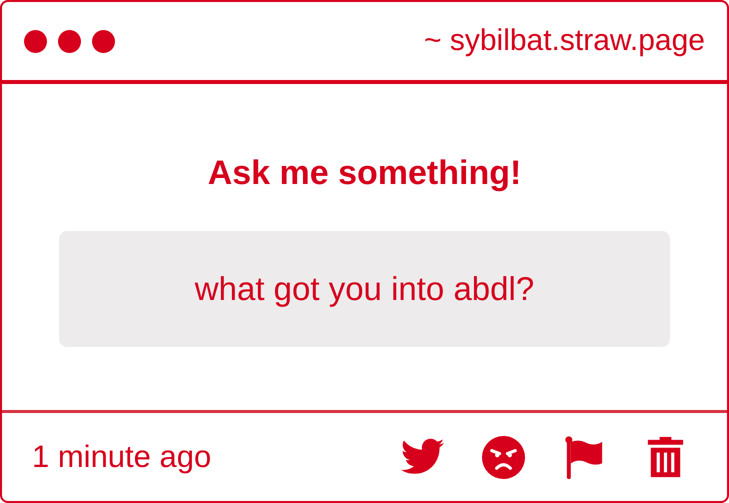 This screenshot has width=729, height=503. What do you see at coordinates (365, 173) in the screenshot?
I see `prompt-heading: Ask me something!` at bounding box center [365, 173].